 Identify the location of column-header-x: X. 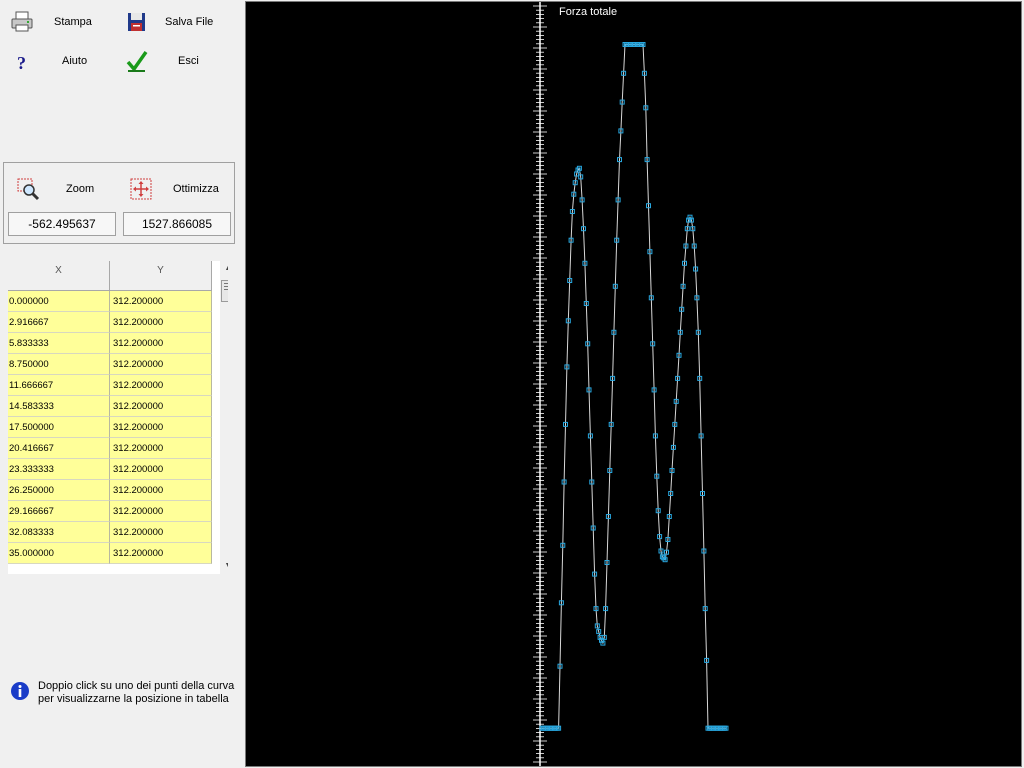
(59, 276).